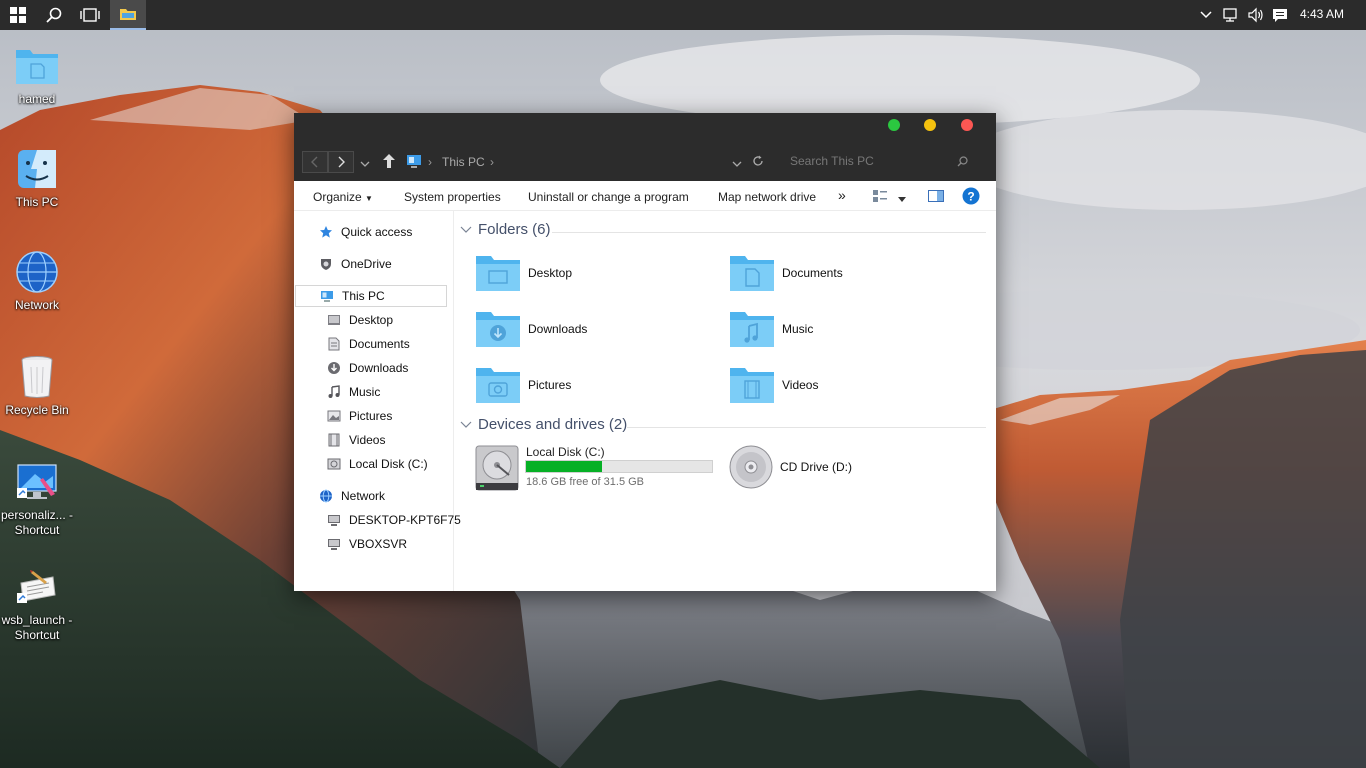 The width and height of the screenshot is (1366, 768). What do you see at coordinates (752, 273) in the screenshot?
I see `documents-folder-icon` at bounding box center [752, 273].